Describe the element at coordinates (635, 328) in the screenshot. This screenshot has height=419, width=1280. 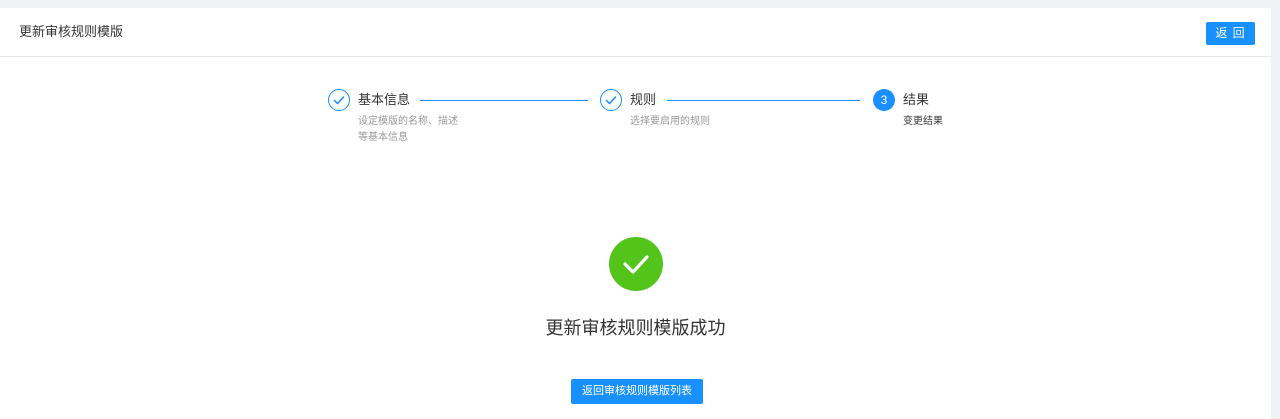
I see `result-title: 更新审核规则模版成功` at that location.